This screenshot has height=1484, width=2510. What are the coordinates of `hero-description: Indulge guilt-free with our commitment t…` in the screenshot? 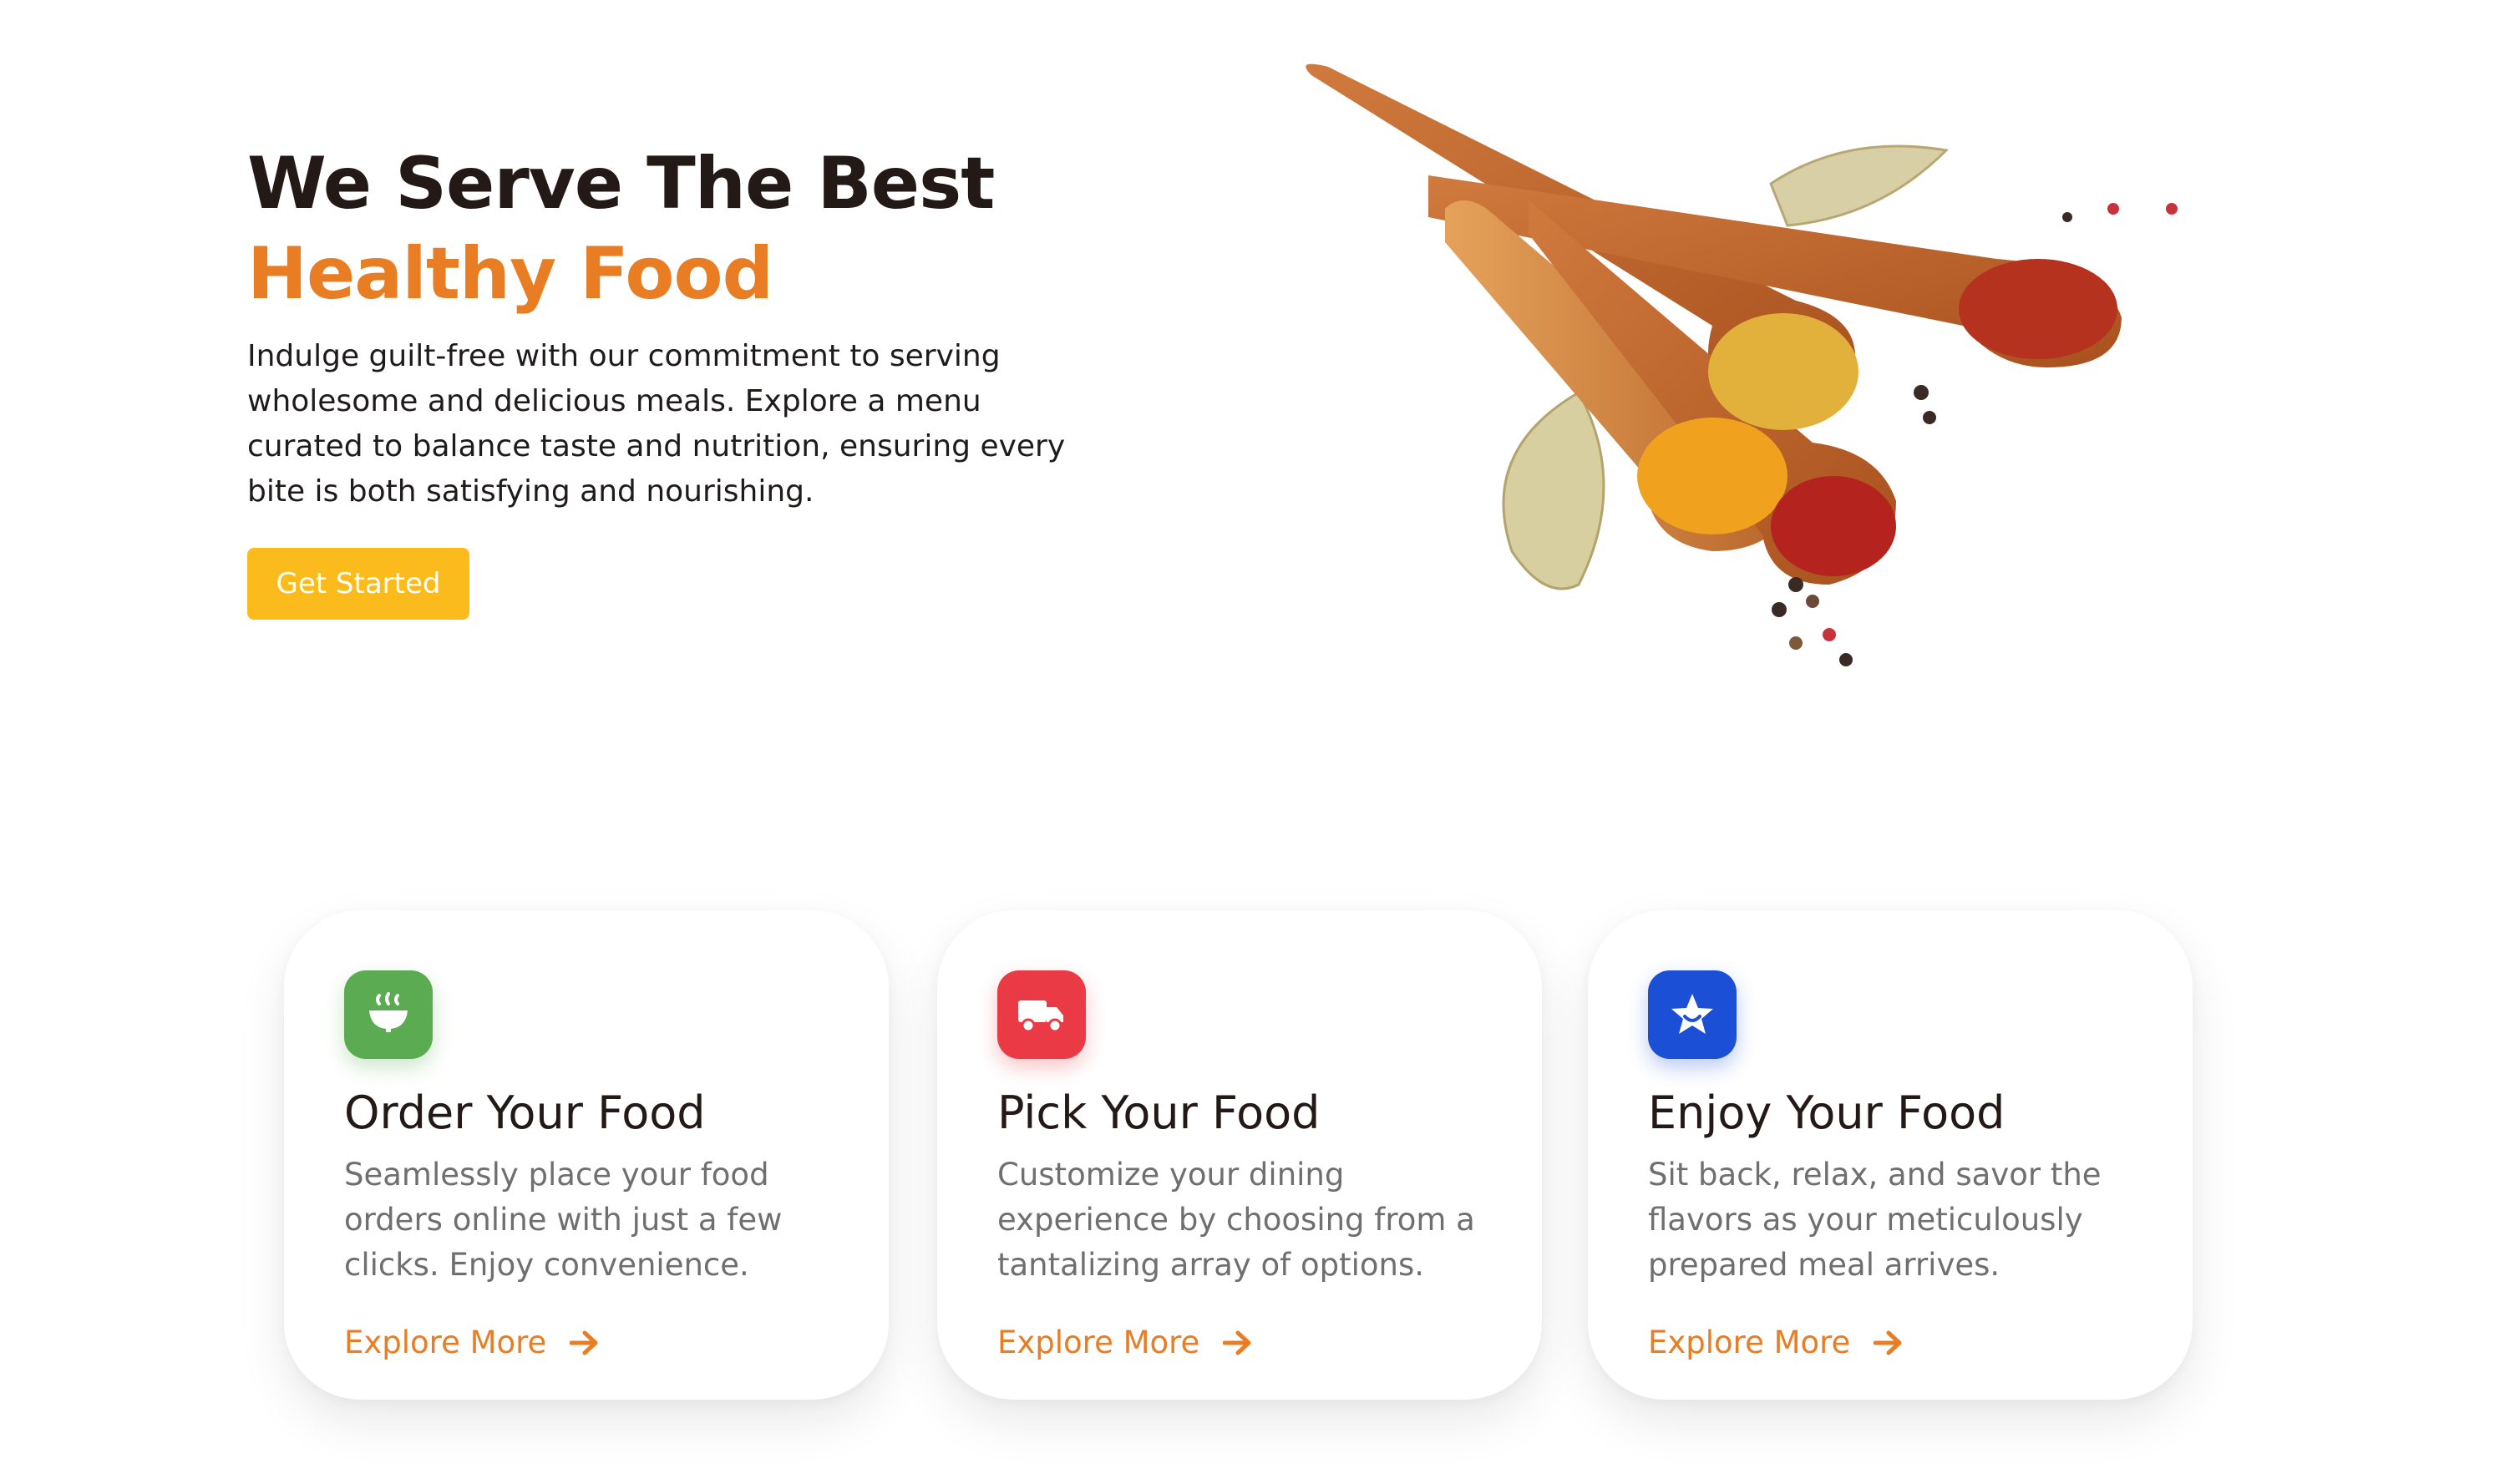 It's located at (656, 424).